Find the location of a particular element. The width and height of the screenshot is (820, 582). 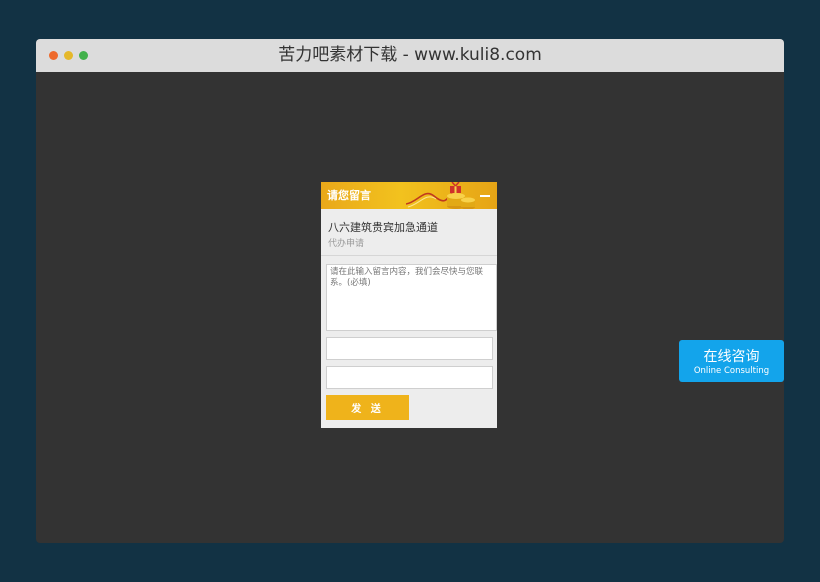

send-button: 发 送 is located at coordinates (367, 407).